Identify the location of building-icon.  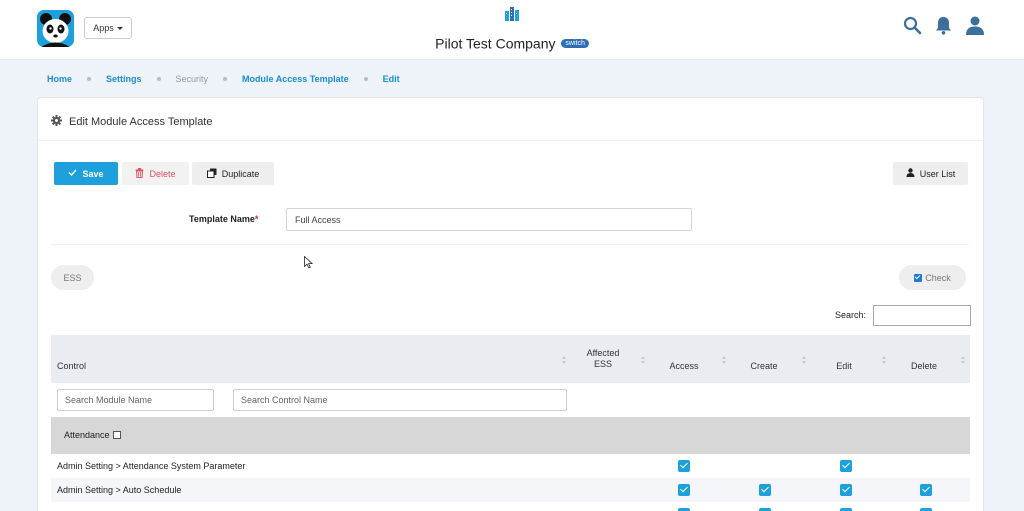
(512, 15).